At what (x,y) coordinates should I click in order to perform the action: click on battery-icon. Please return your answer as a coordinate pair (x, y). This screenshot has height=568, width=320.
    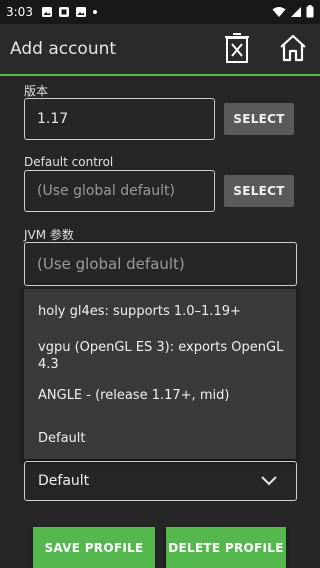
    Looking at the image, I should click on (310, 12).